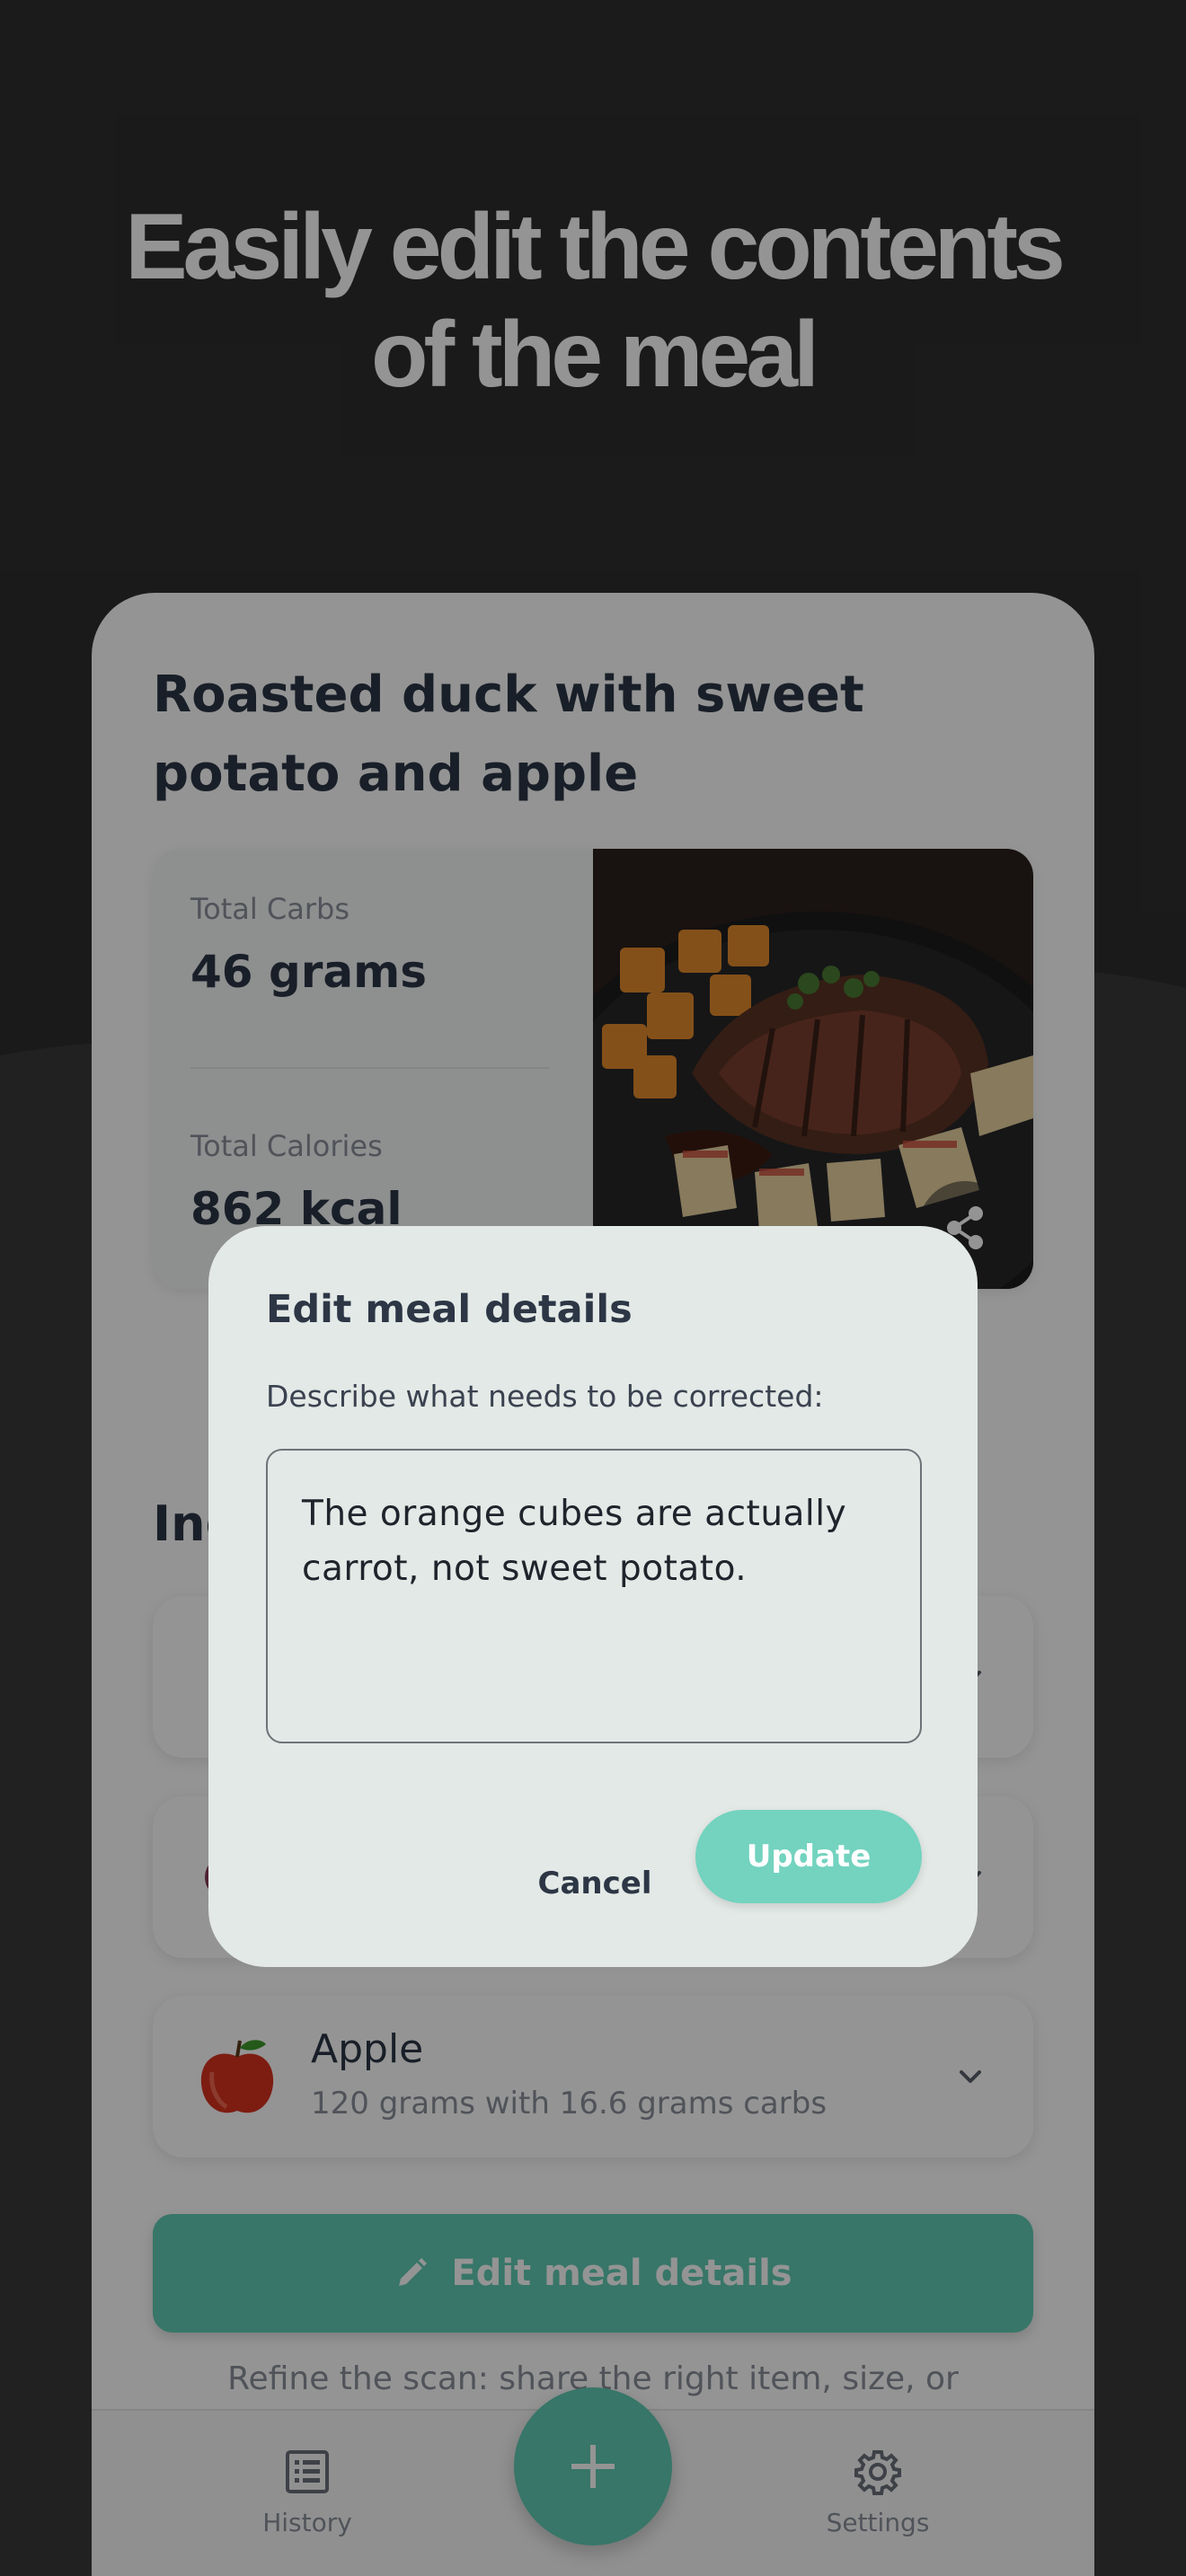 The image size is (1186, 2576). I want to click on cancel-button: Cancel, so click(595, 1883).